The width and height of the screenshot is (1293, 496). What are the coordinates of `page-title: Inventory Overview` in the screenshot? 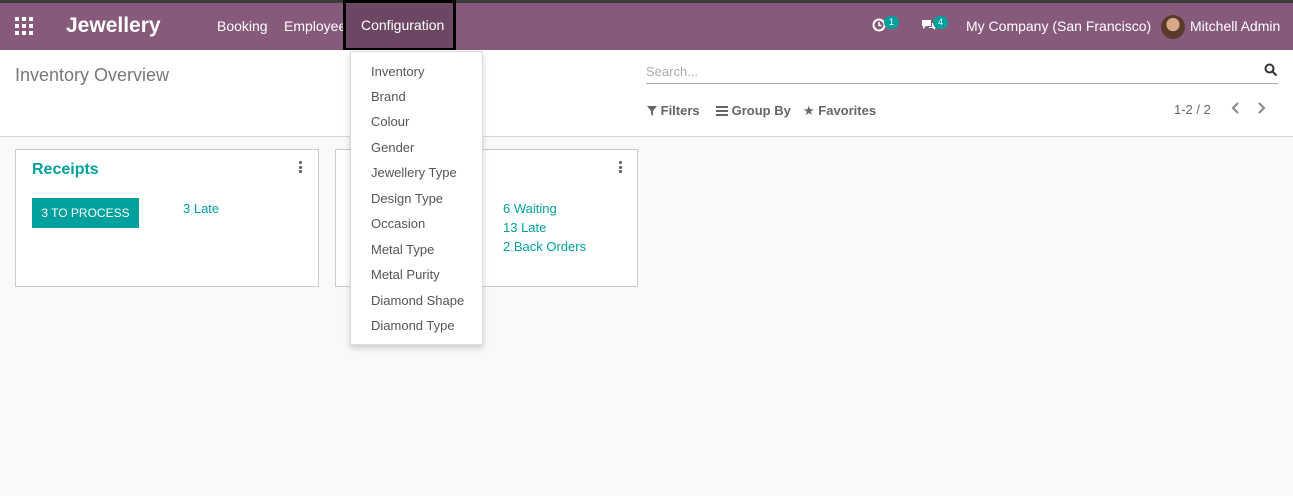 It's located at (92, 75).